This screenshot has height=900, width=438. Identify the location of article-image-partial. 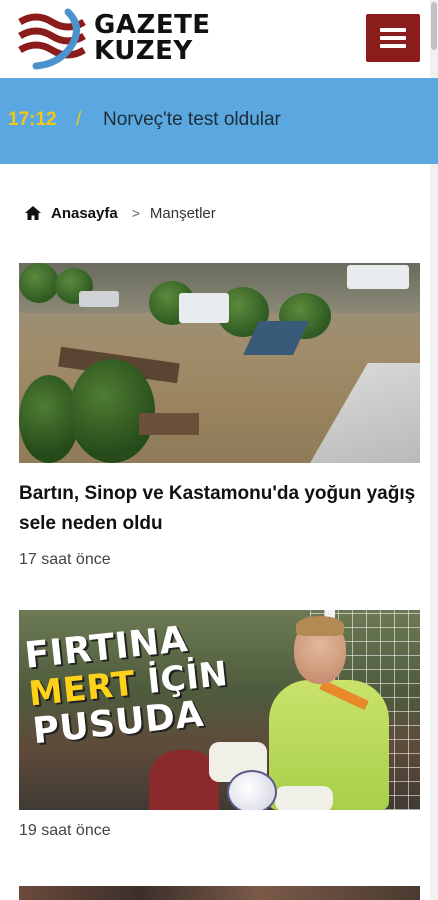
(219, 893).